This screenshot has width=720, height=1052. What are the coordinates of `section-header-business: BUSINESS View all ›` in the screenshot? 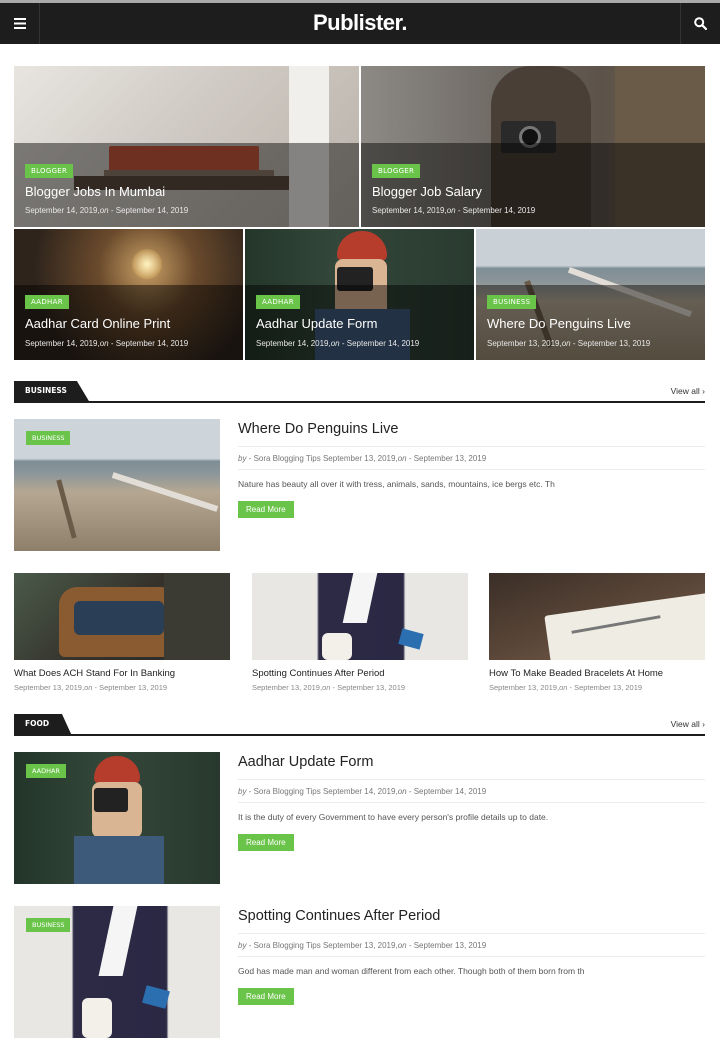 It's located at (359, 392).